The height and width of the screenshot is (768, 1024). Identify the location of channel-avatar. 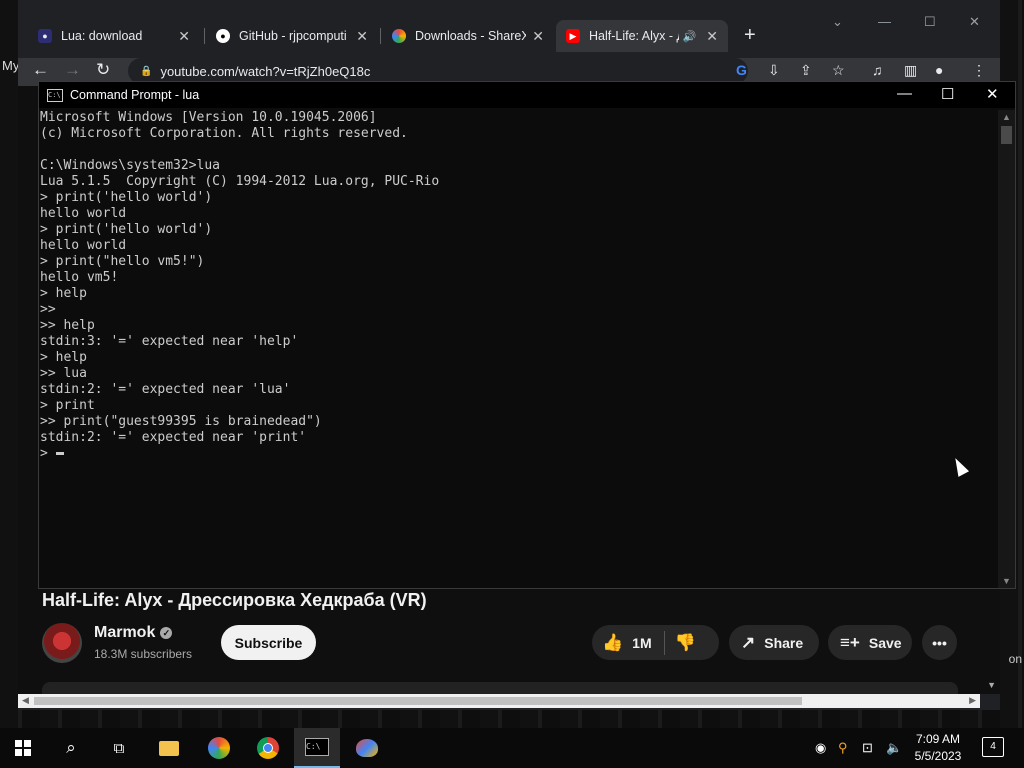
(62, 643).